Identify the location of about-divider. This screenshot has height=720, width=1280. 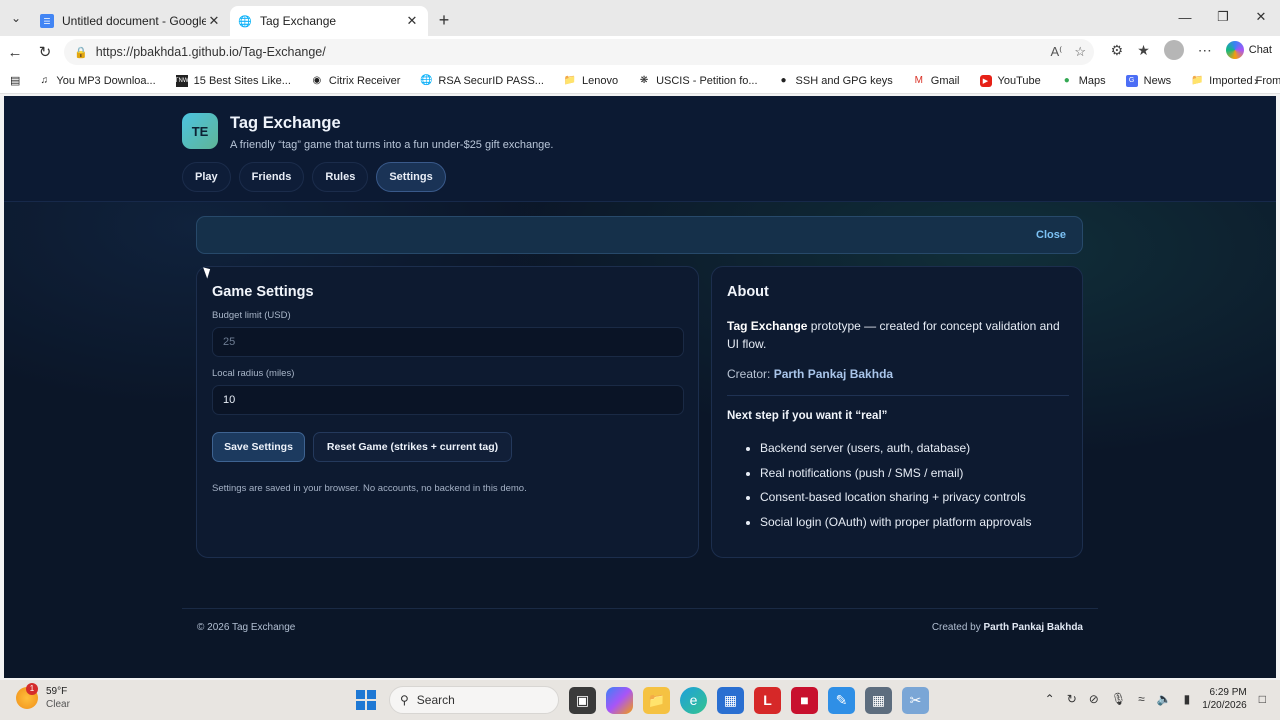
(898, 395).